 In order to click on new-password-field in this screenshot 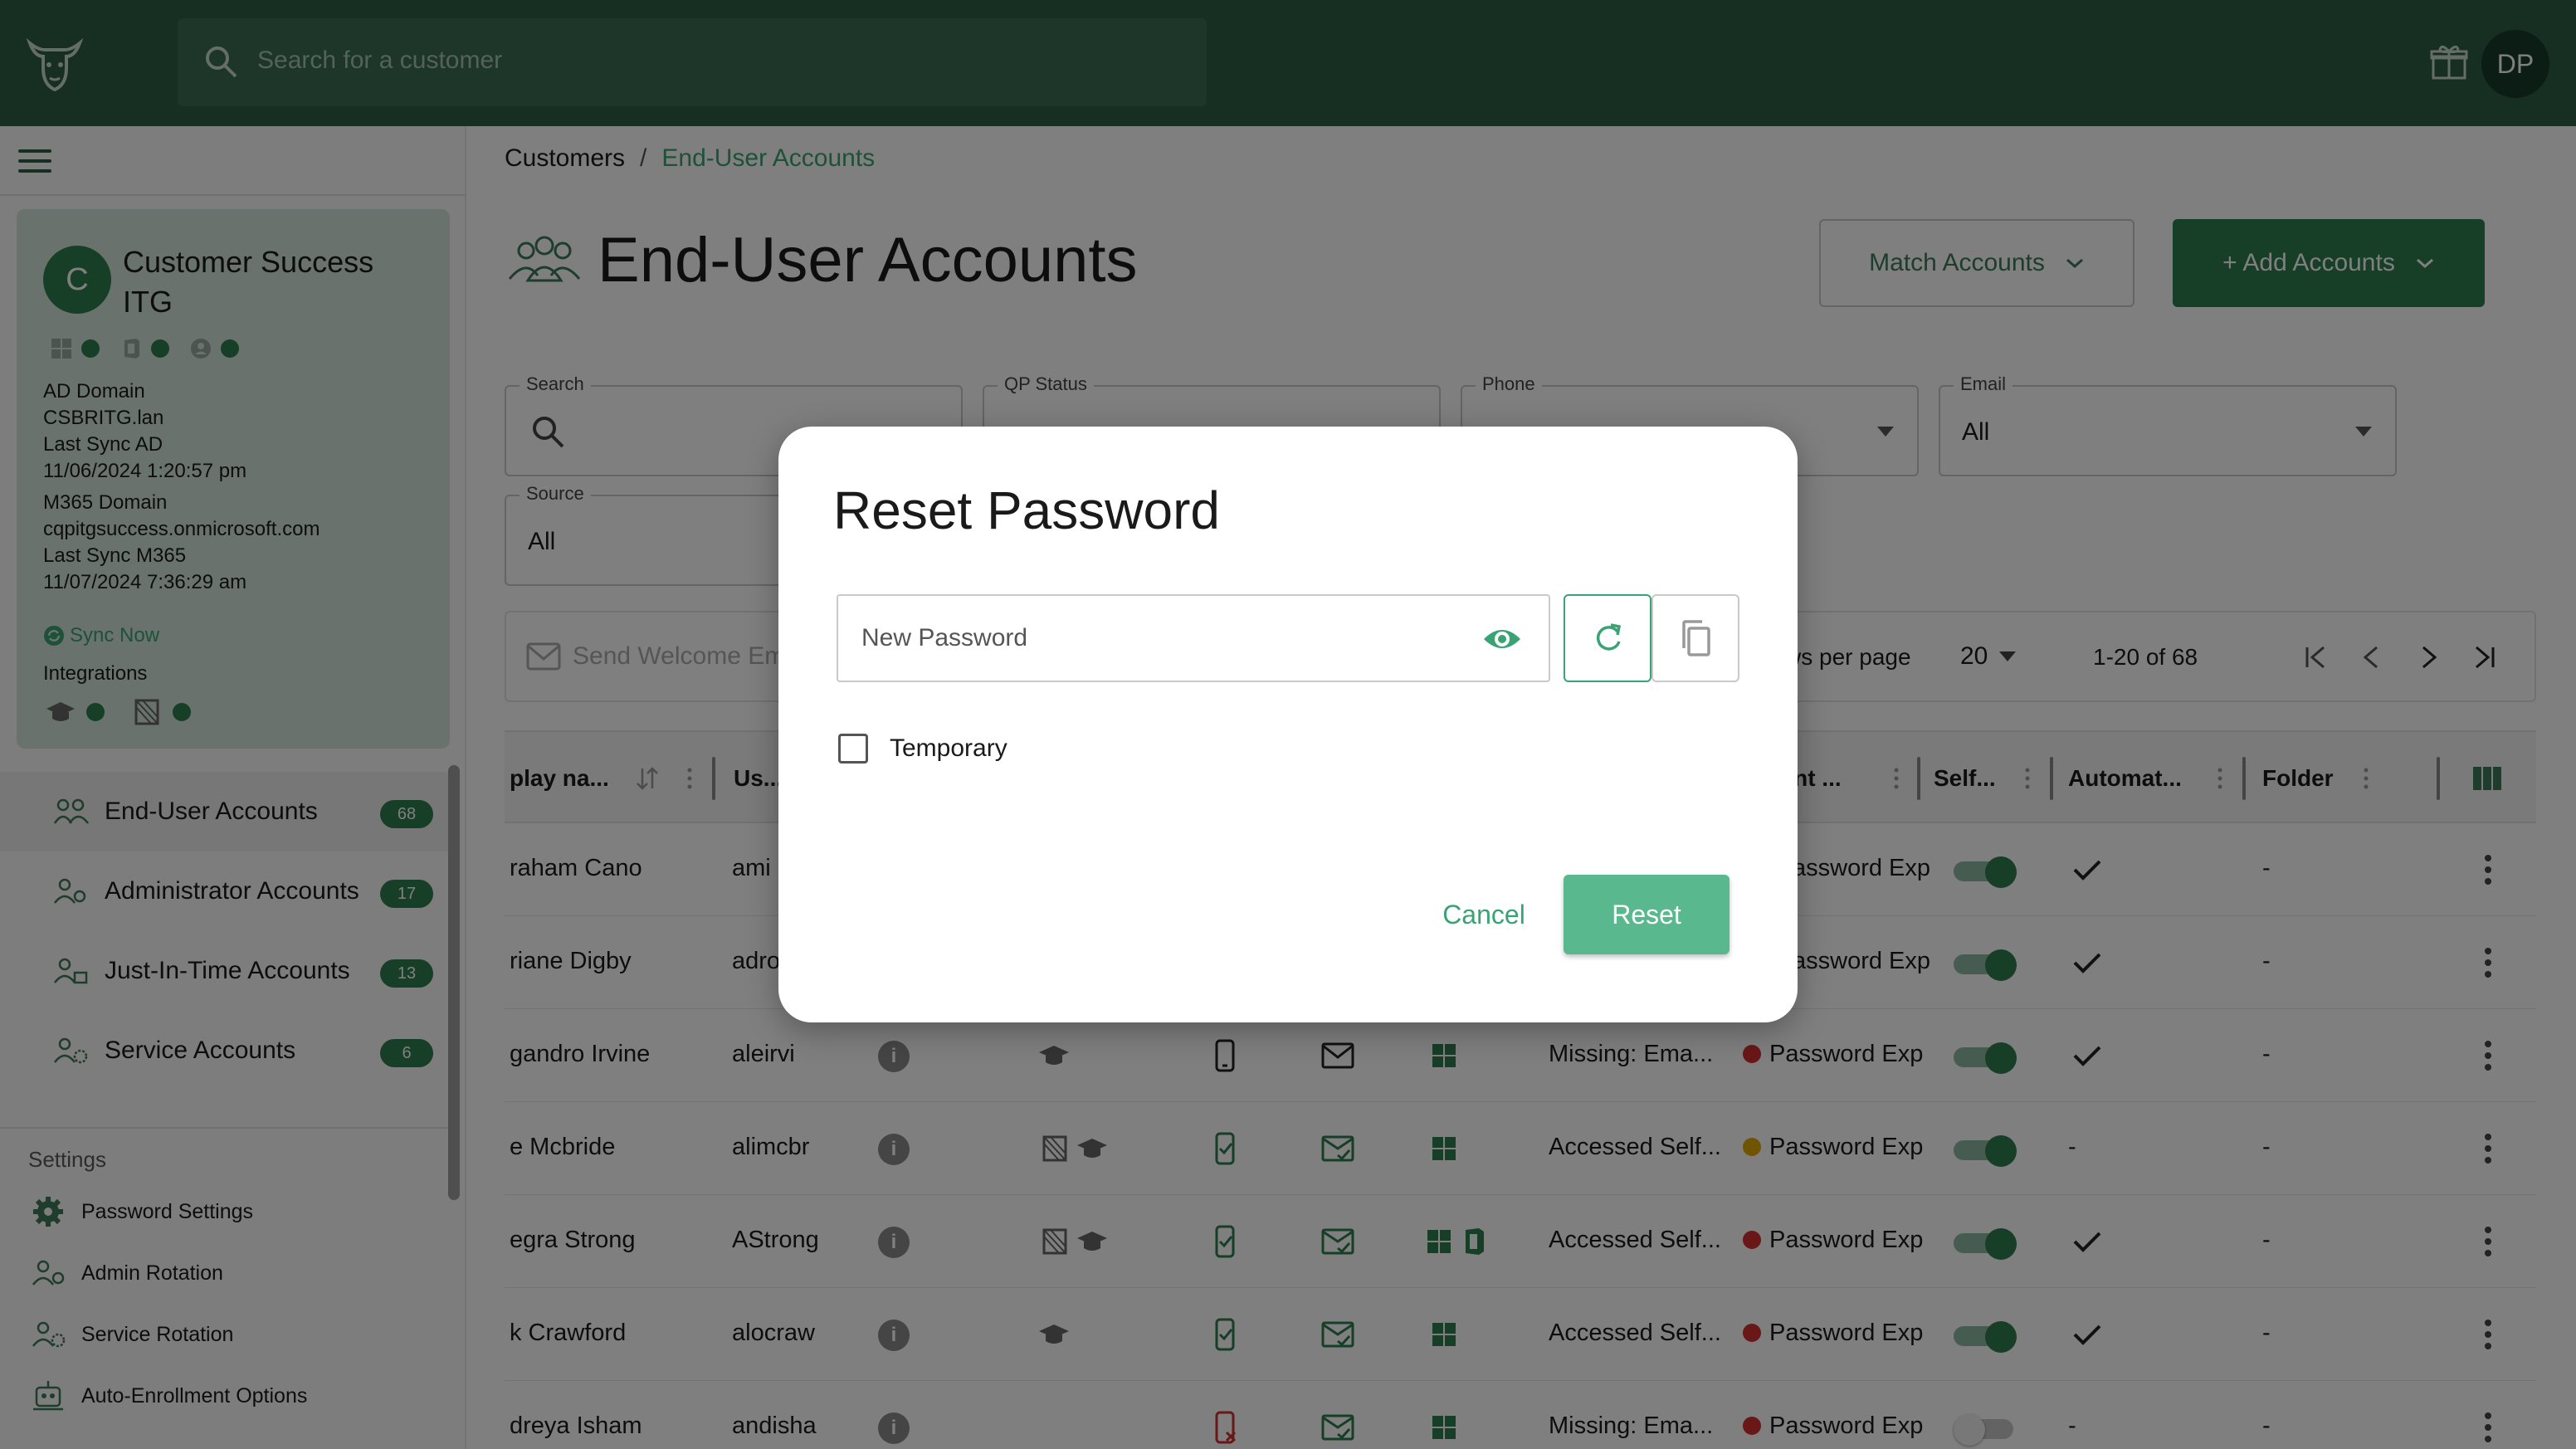, I will do `click(1193, 638)`.